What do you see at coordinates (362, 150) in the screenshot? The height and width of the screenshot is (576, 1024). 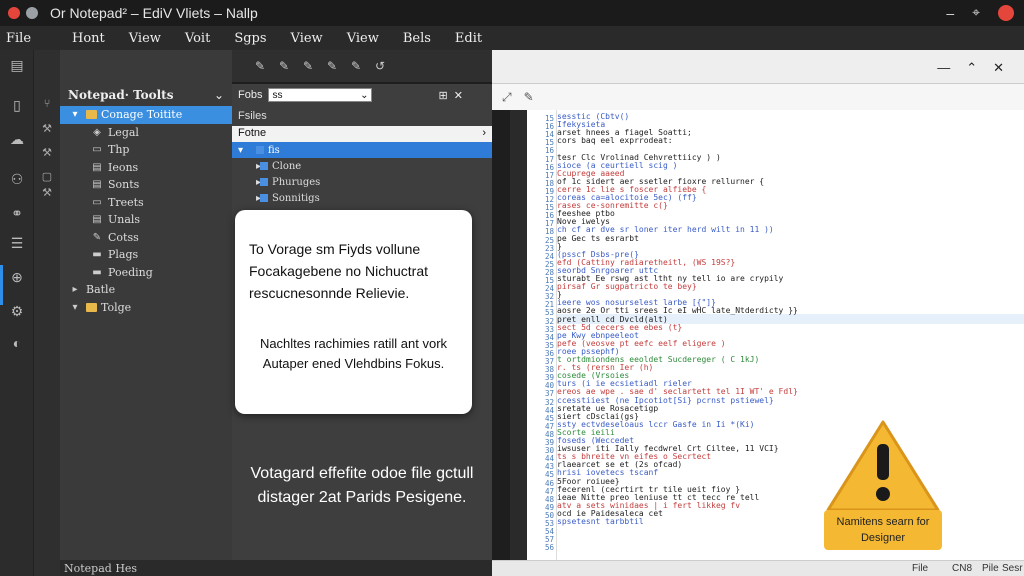 I see `files-list-item: ▾ fis` at bounding box center [362, 150].